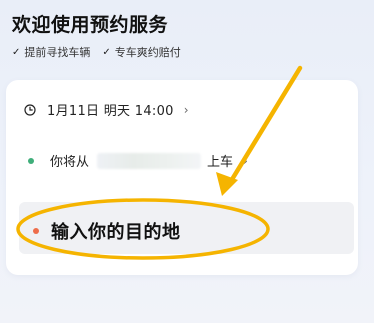 The image size is (374, 323). I want to click on departure-time-selector: 1月11日 明天 14:00 ›, so click(106, 109).